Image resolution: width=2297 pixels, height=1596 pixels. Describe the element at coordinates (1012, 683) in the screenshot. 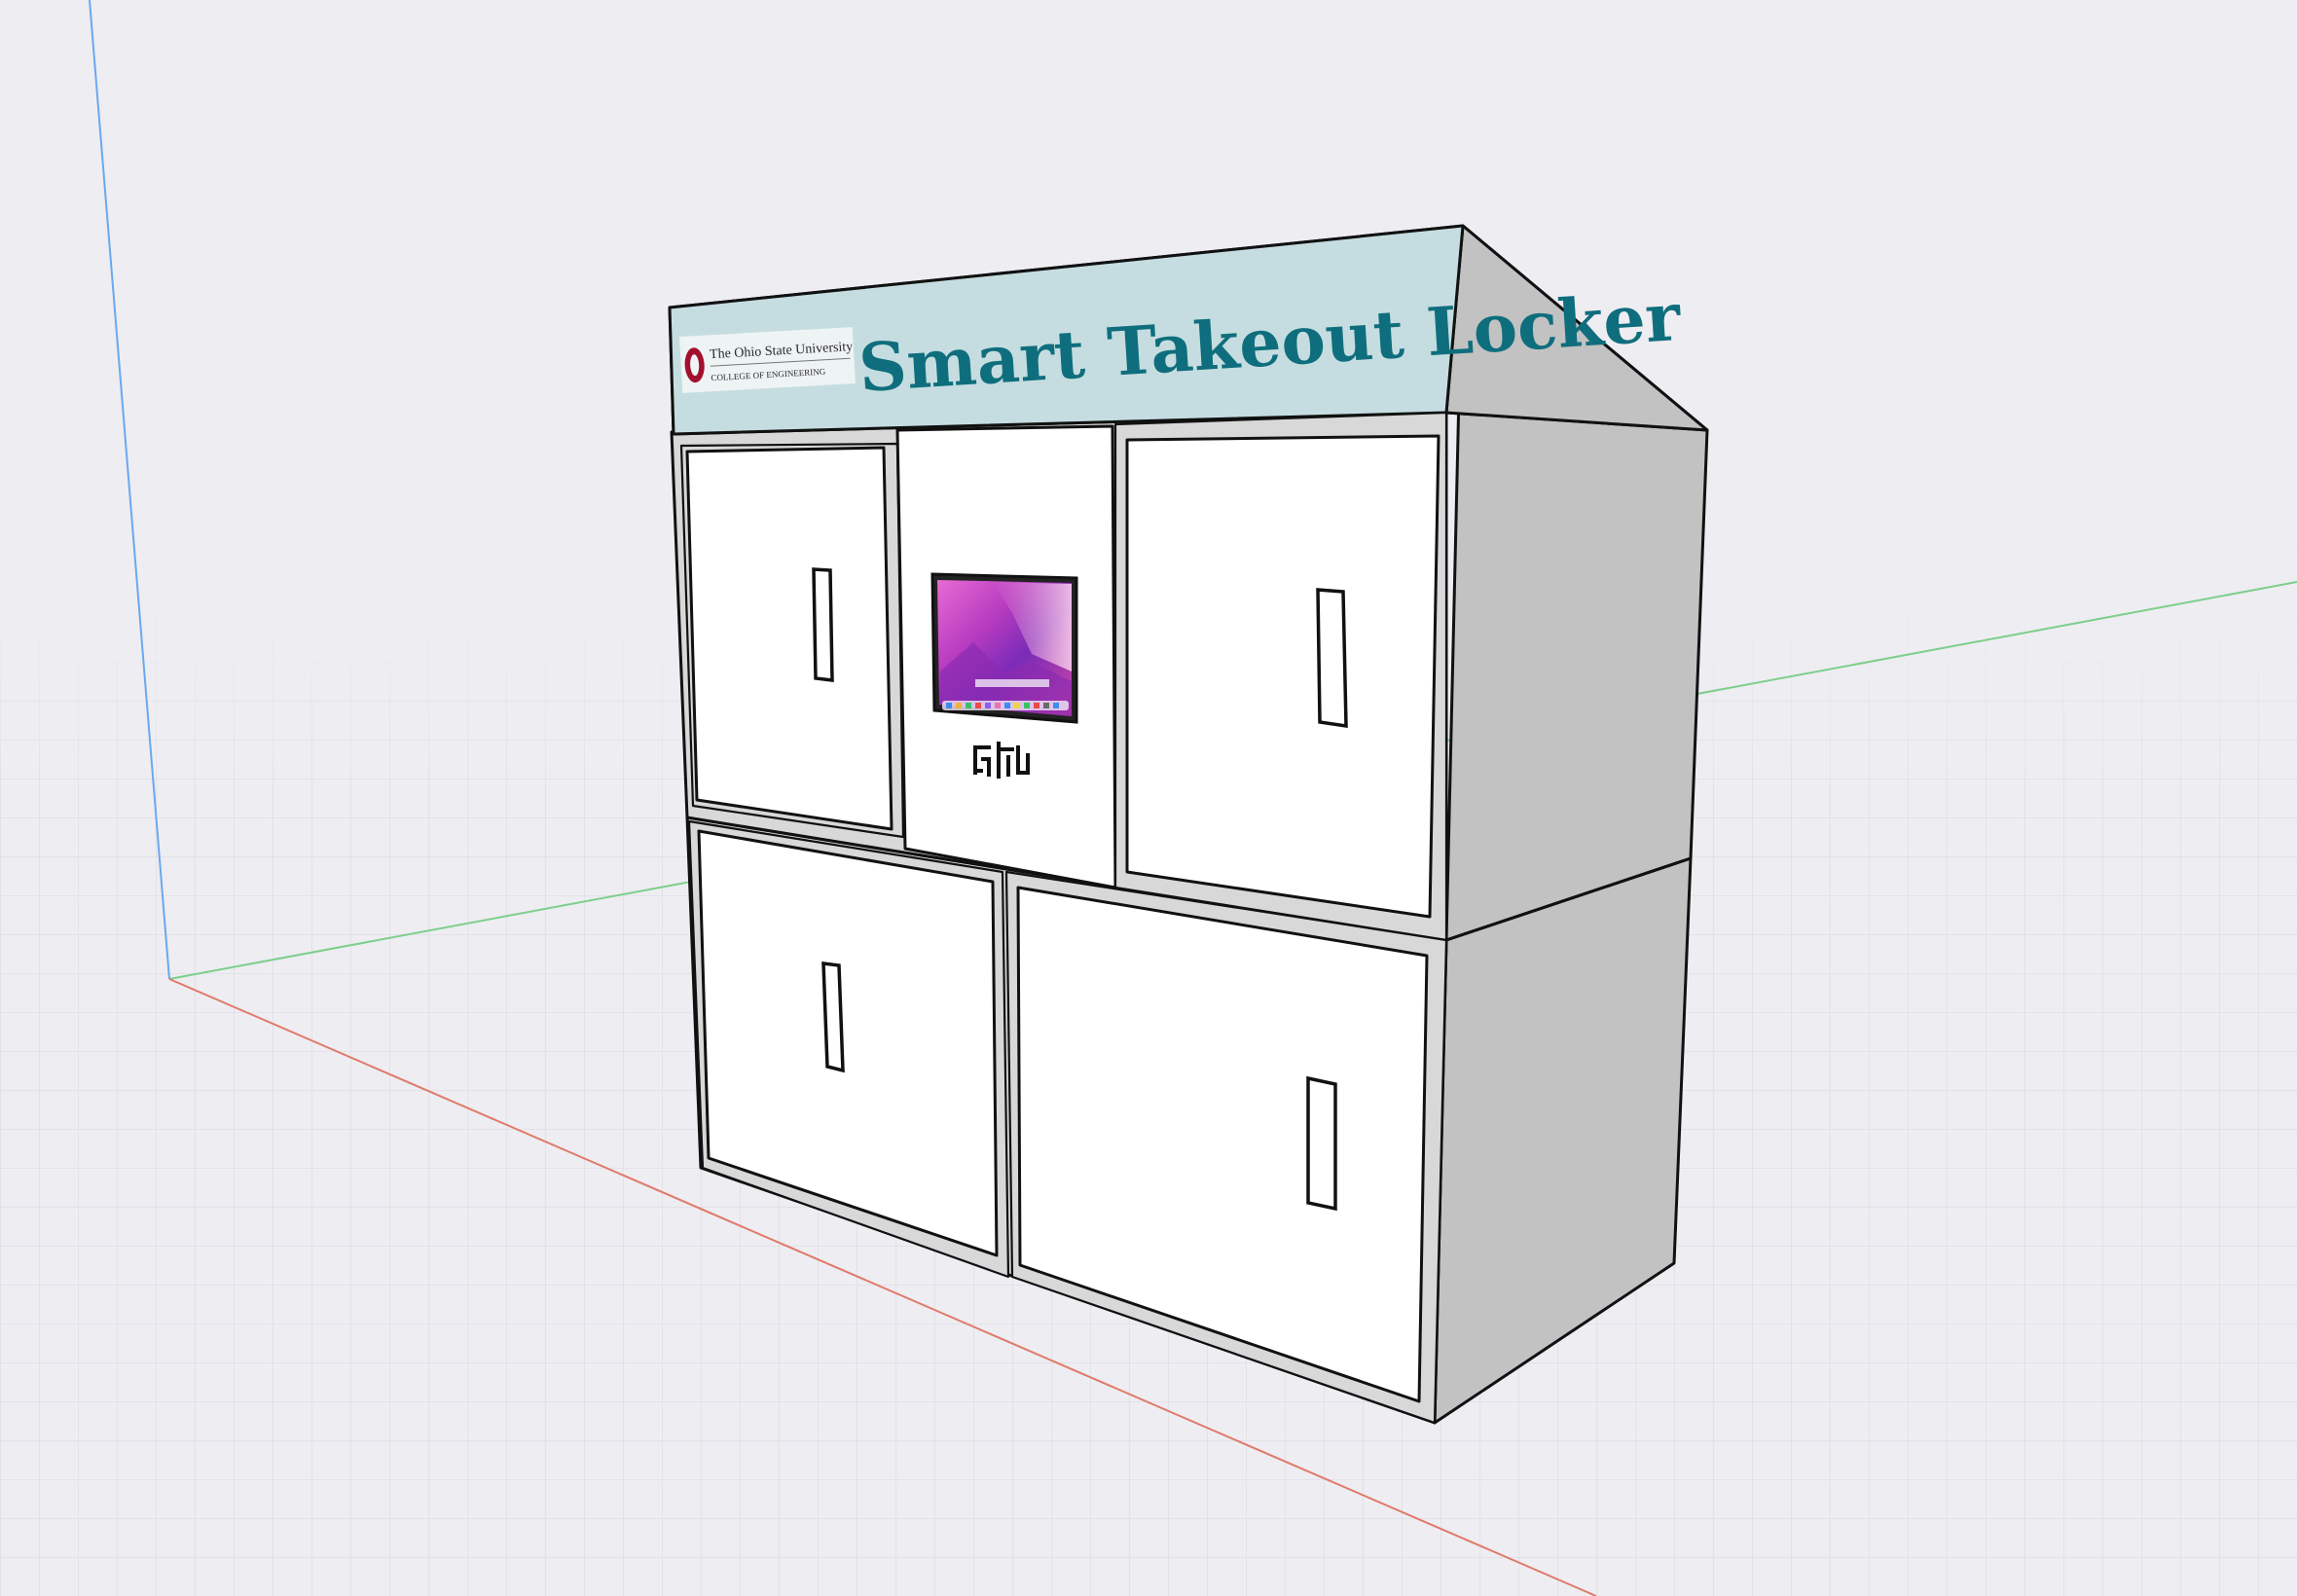

I see `screen-menu-bar` at that location.